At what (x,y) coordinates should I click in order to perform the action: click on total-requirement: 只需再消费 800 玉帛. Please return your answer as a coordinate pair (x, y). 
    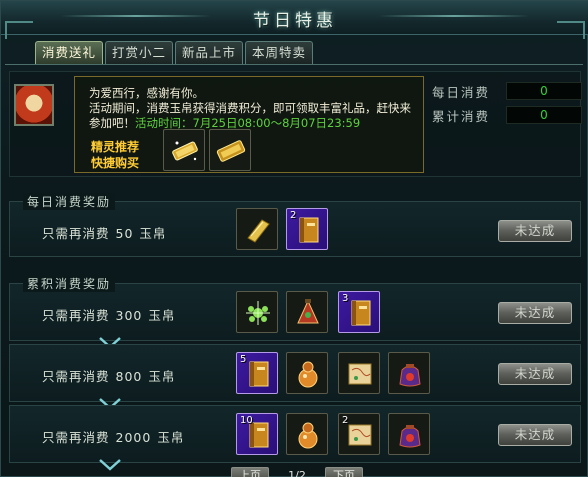
    Looking at the image, I should click on (108, 375).